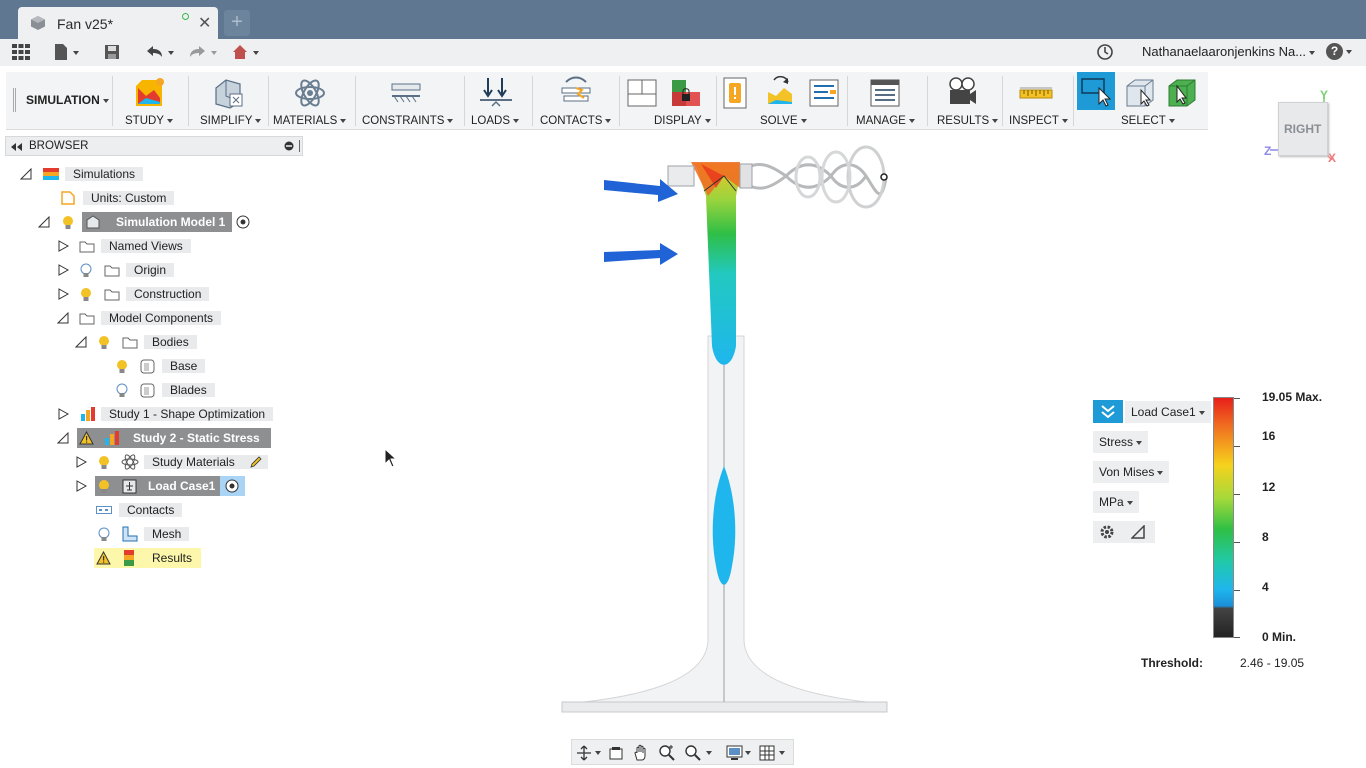 The width and height of the screenshot is (1366, 768). Describe the element at coordinates (289, 146) in the screenshot. I see `minimize-browser-icon` at that location.